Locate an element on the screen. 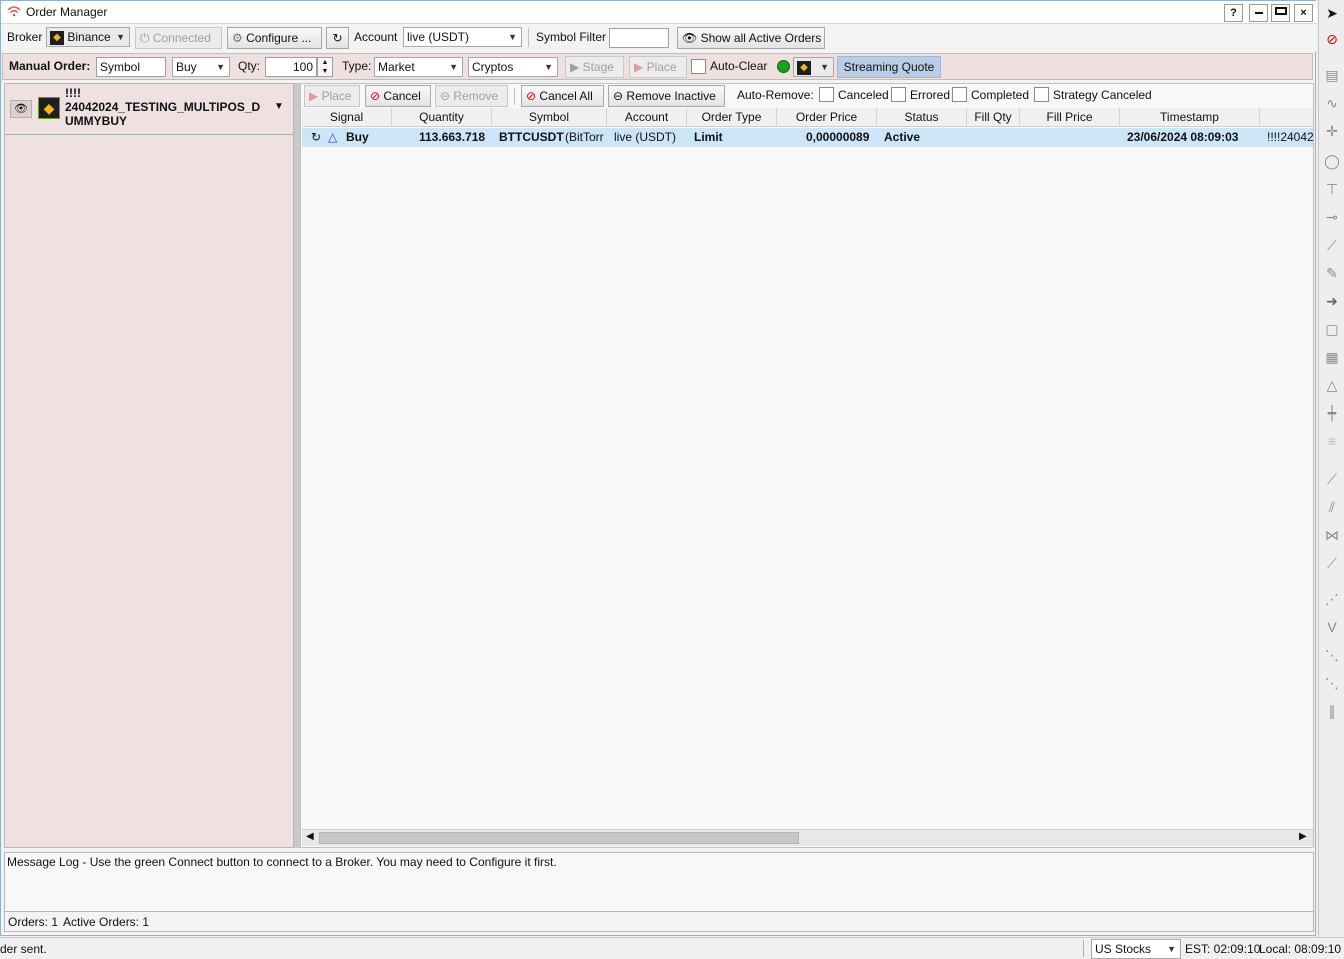 Image resolution: width=1344 pixels, height=959 pixels. pitchfork-icon: ⋱ is located at coordinates (1332, 655).